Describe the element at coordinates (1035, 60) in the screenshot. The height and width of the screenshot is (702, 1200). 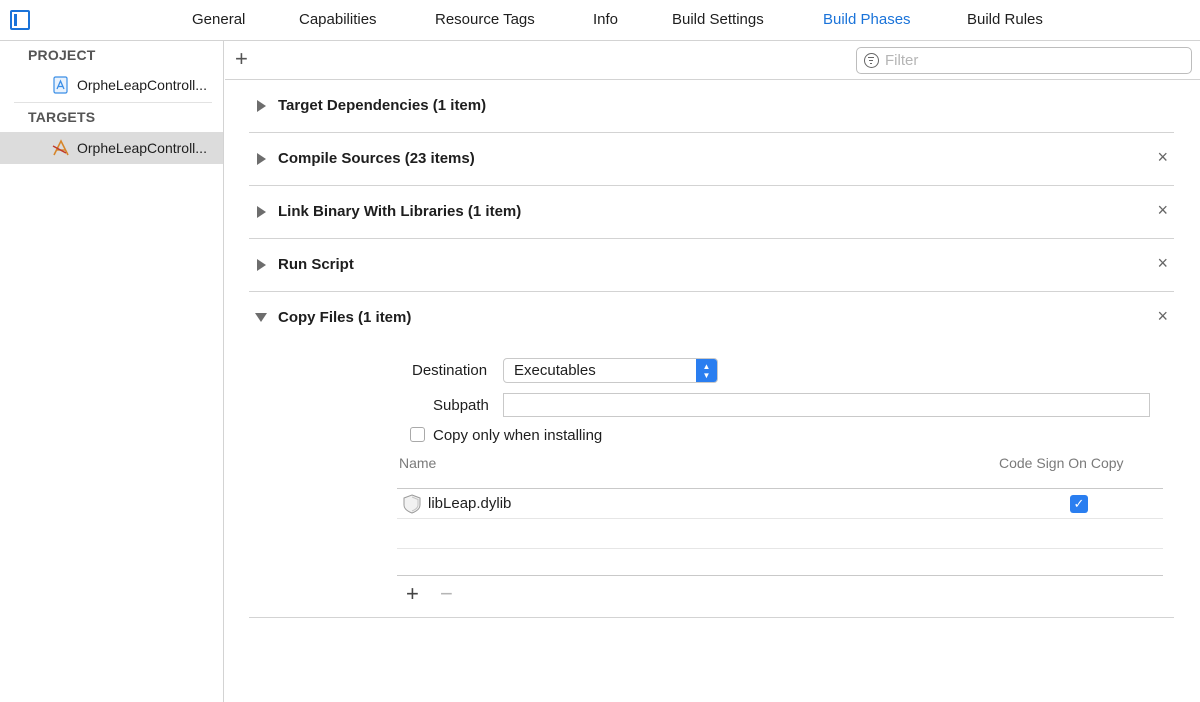
I see `filter-input` at that location.